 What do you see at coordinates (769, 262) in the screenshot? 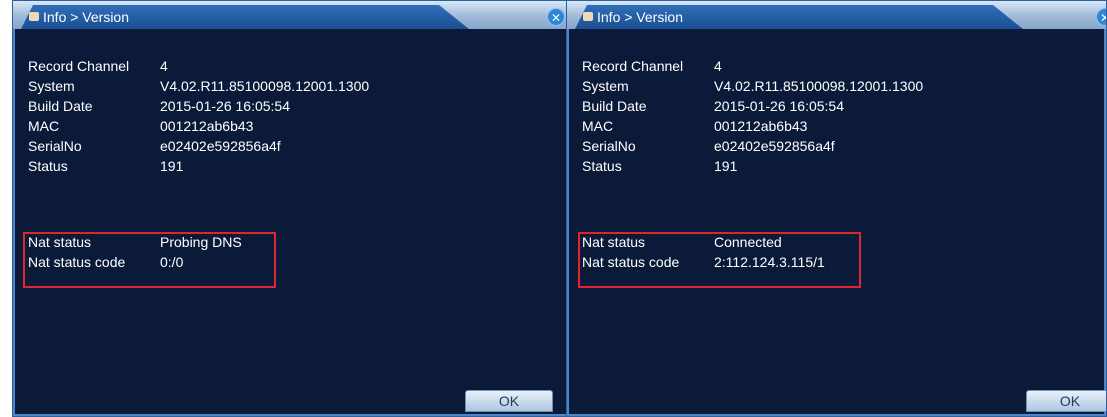
I see `nat-value: 2:112.124.3.115/1` at bounding box center [769, 262].